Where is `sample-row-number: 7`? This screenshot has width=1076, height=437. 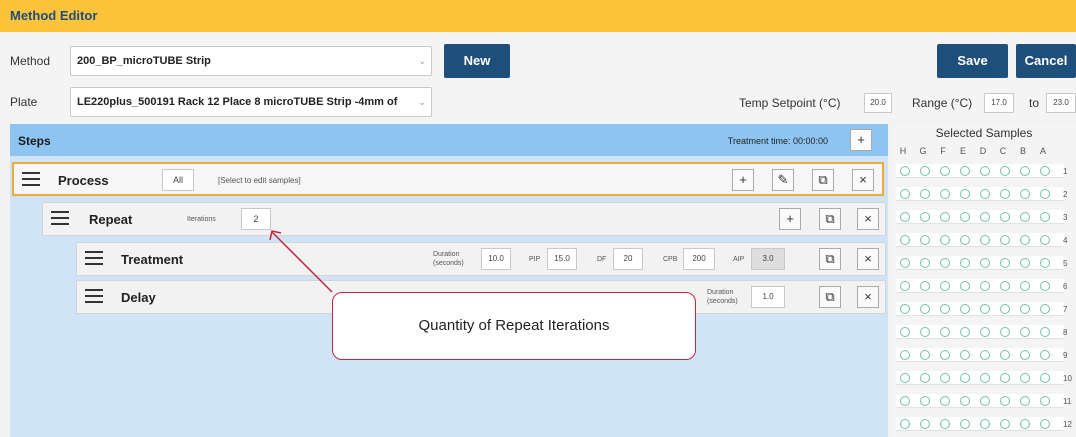 sample-row-number: 7 is located at coordinates (1065, 309).